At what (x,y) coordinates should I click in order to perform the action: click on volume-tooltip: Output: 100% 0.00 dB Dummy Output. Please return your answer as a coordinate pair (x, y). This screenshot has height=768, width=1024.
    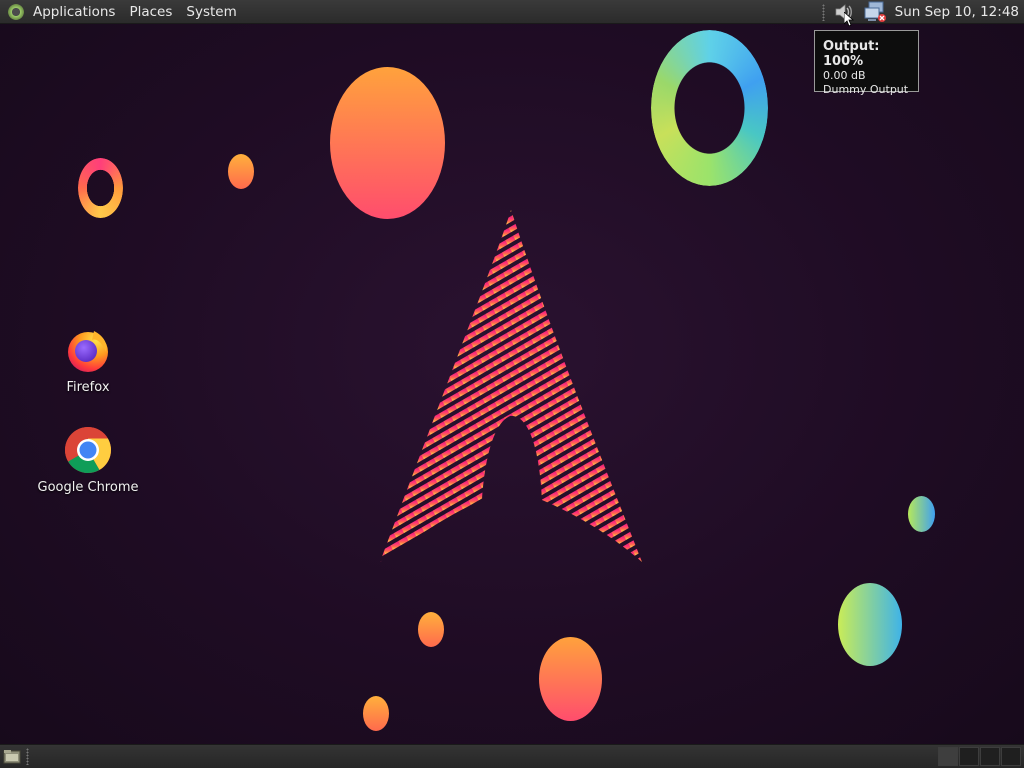
    Looking at the image, I should click on (866, 63).